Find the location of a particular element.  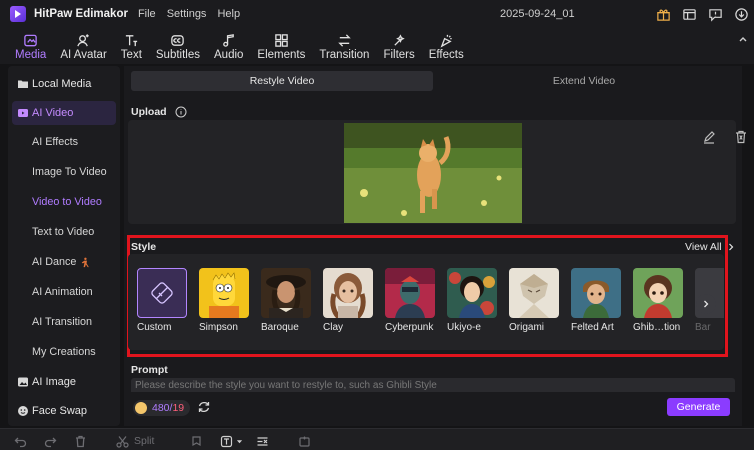

tab-transition: Transition is located at coordinates (344, 48).